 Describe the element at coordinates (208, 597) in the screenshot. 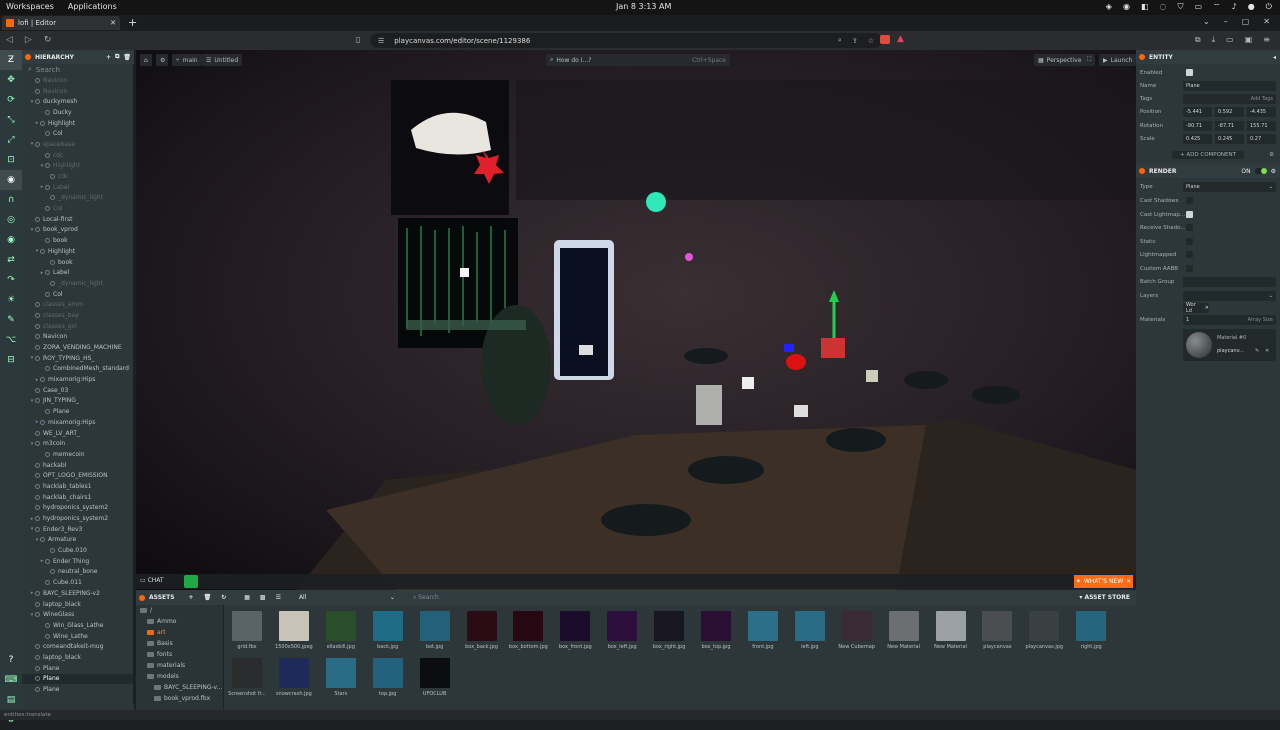

I see `delete-asset-icon: 🗑` at that location.